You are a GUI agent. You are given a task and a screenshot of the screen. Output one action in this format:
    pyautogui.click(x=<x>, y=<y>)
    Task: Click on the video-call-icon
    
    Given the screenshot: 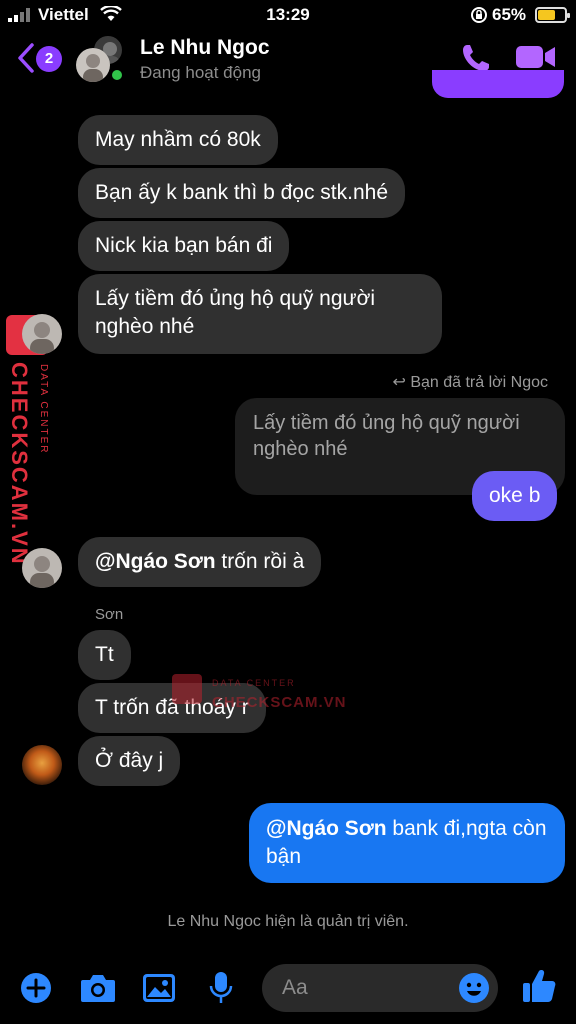 What is the action you would take?
    pyautogui.click(x=536, y=57)
    